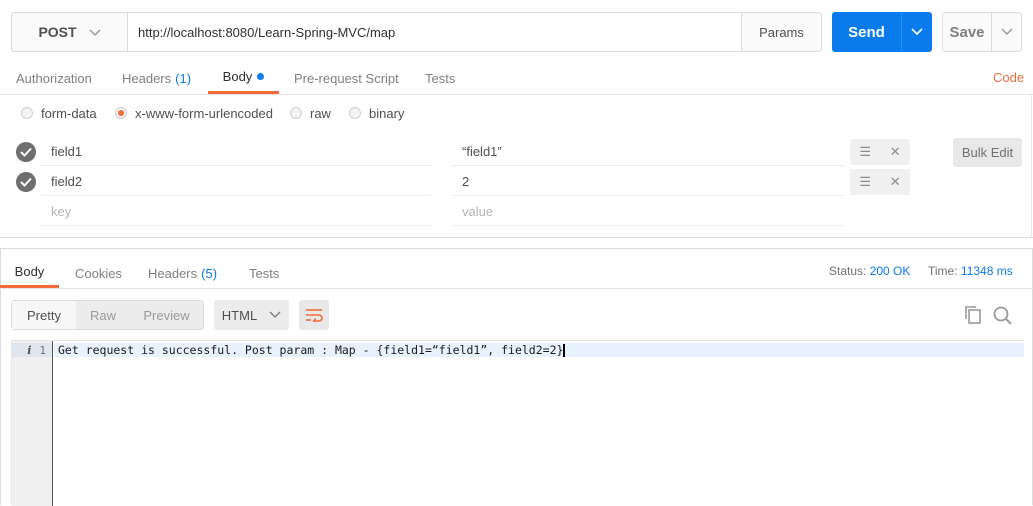  I want to click on response-tab-tests: Tests, so click(264, 273).